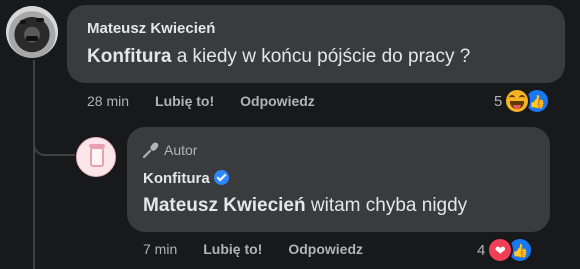 The width and height of the screenshot is (580, 269). I want to click on reaction-summary: 4 ❤ 👍, so click(505, 250).